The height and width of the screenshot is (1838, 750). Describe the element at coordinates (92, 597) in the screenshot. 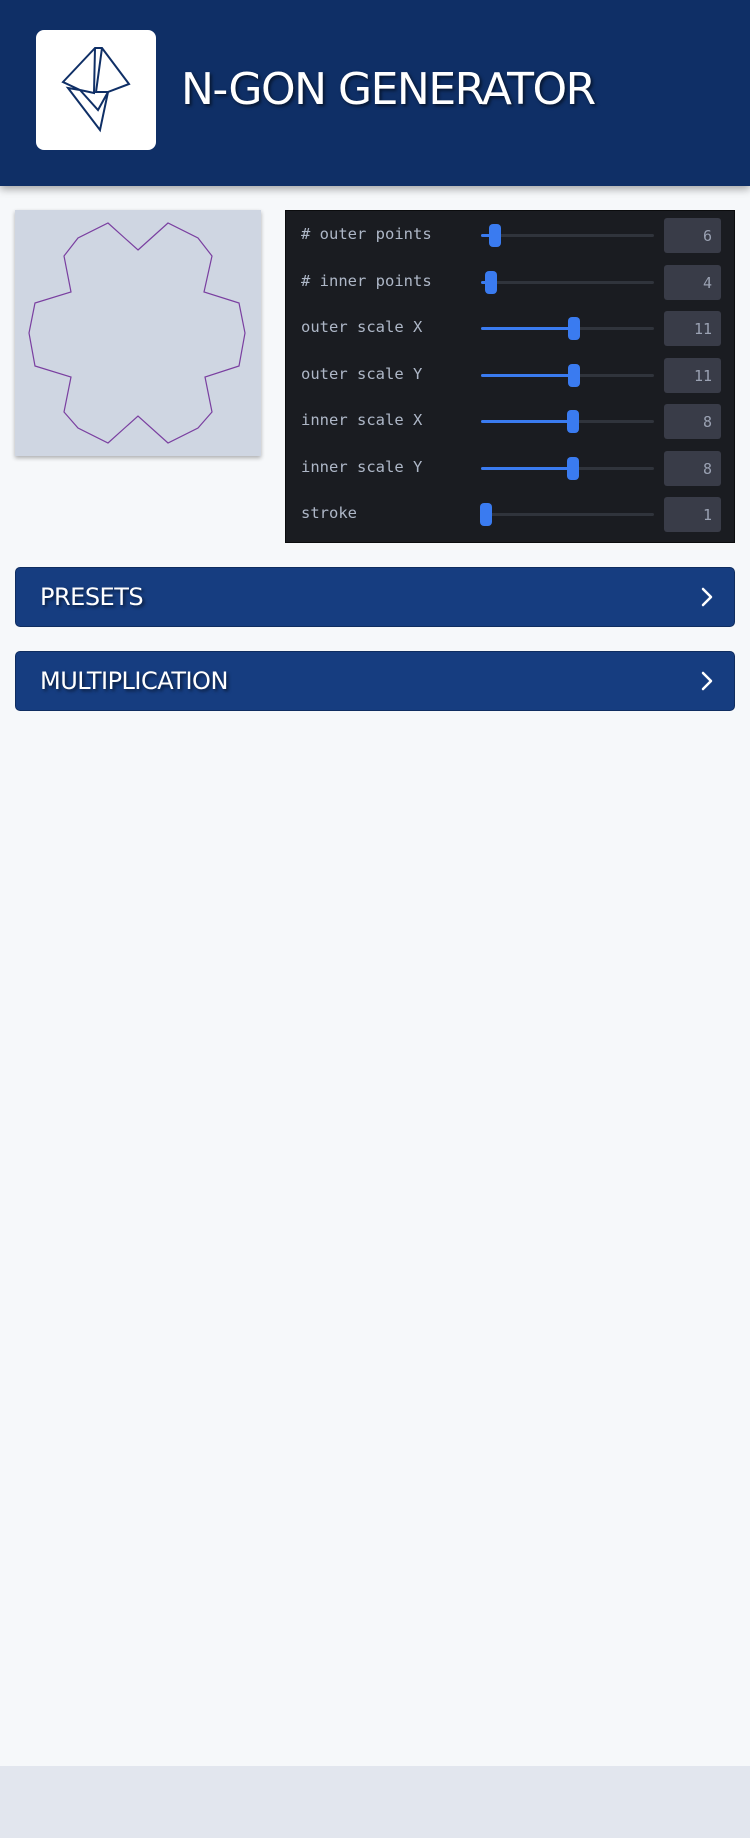

I see `presets-label: PRESETS` at that location.